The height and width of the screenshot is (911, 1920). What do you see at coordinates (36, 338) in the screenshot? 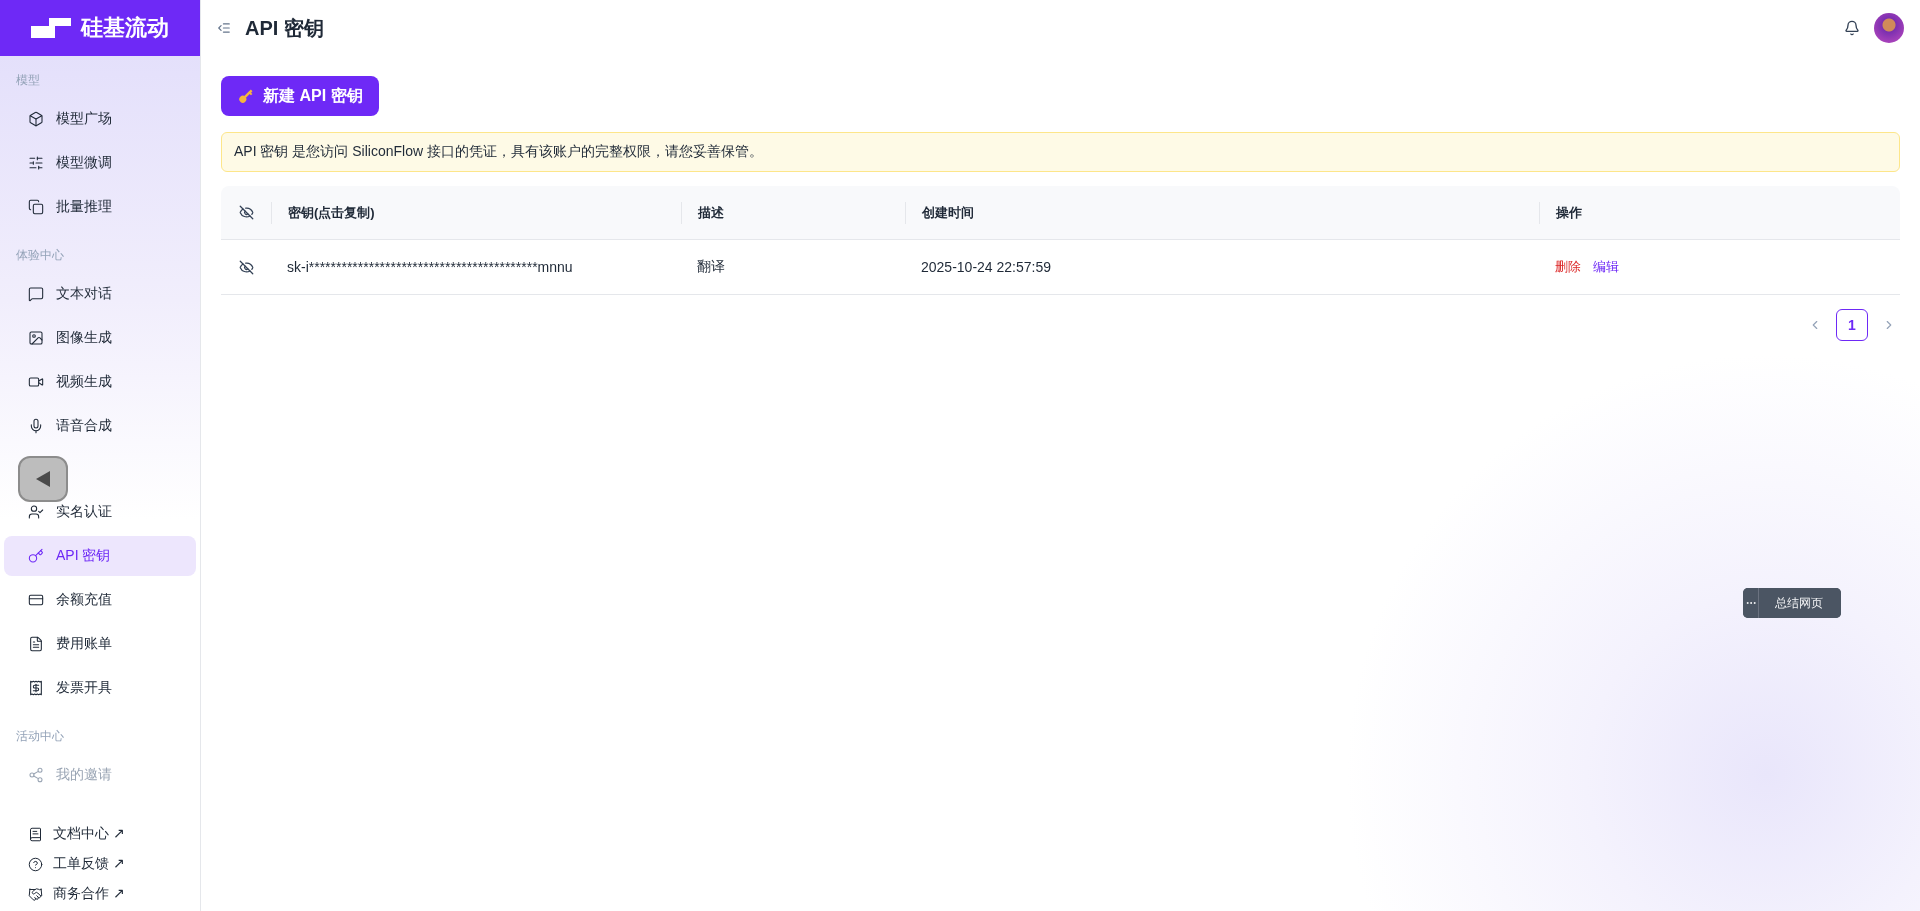
I see `image-icon` at bounding box center [36, 338].